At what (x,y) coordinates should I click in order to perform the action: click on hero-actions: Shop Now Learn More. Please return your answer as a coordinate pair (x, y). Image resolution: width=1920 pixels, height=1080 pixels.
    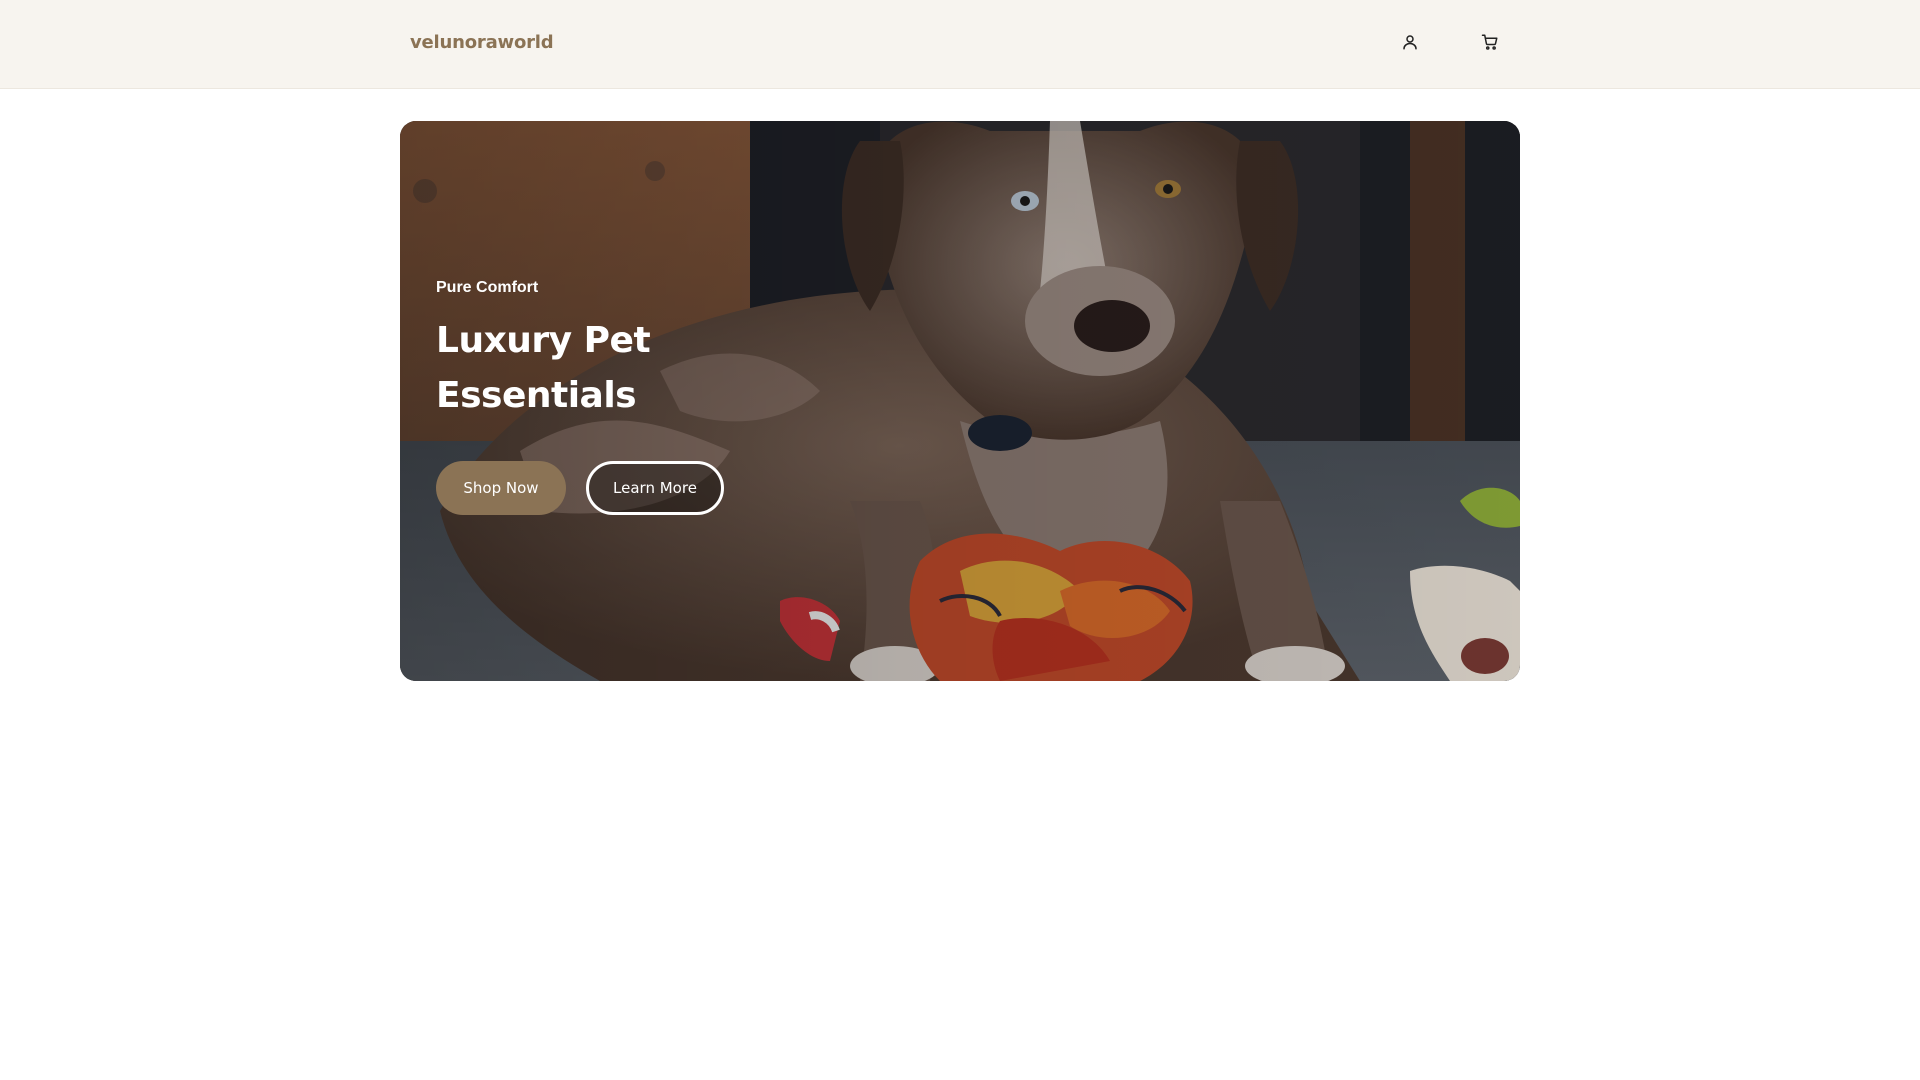
    Looking at the image, I should click on (686, 488).